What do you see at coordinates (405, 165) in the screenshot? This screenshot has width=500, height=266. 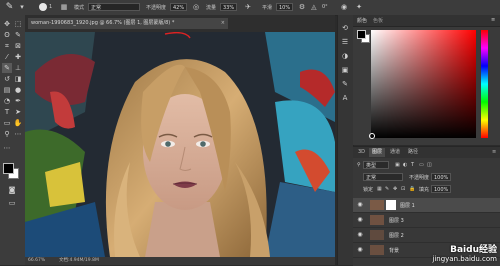 I see `filter-adjustment-icon: ◐` at bounding box center [405, 165].